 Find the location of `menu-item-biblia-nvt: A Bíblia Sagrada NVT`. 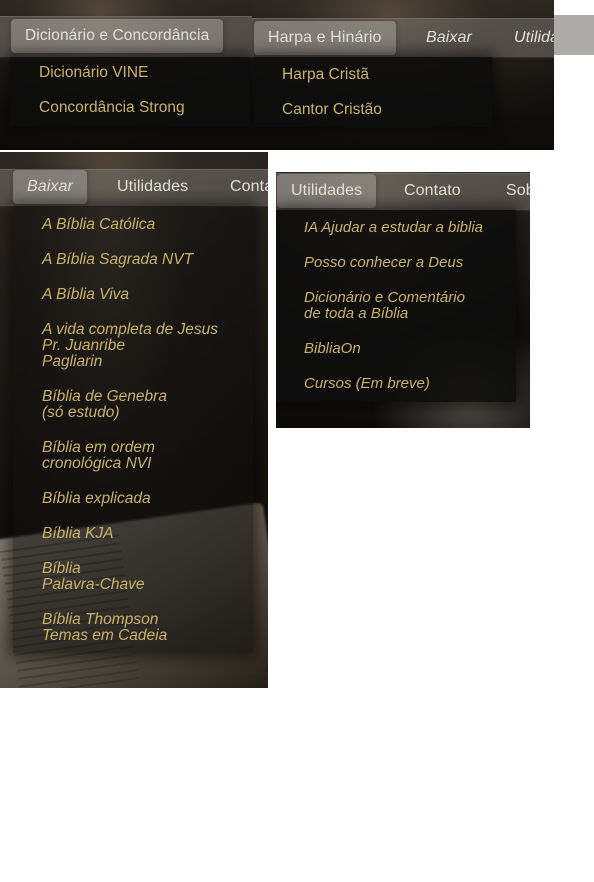

menu-item-biblia-nvt: A Bíblia Sagrada NVT is located at coordinates (117, 260).